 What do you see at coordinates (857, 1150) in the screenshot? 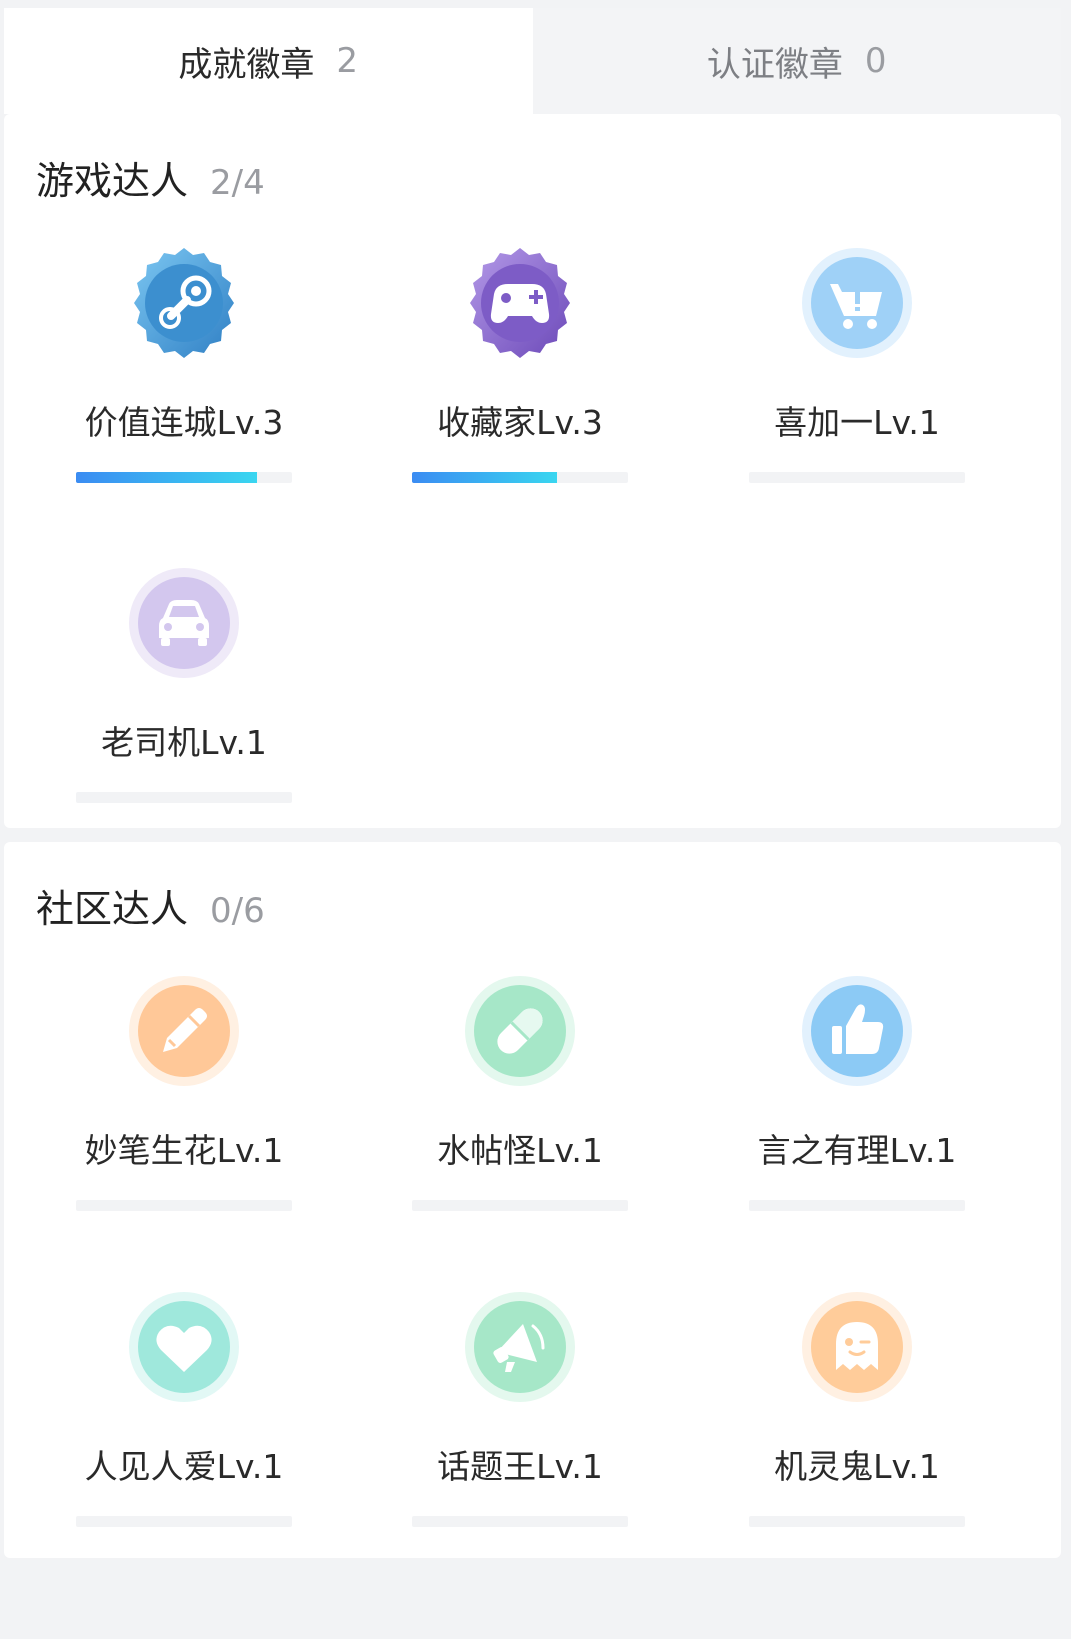
I see `badge-label: 言之有理Lv.1` at bounding box center [857, 1150].